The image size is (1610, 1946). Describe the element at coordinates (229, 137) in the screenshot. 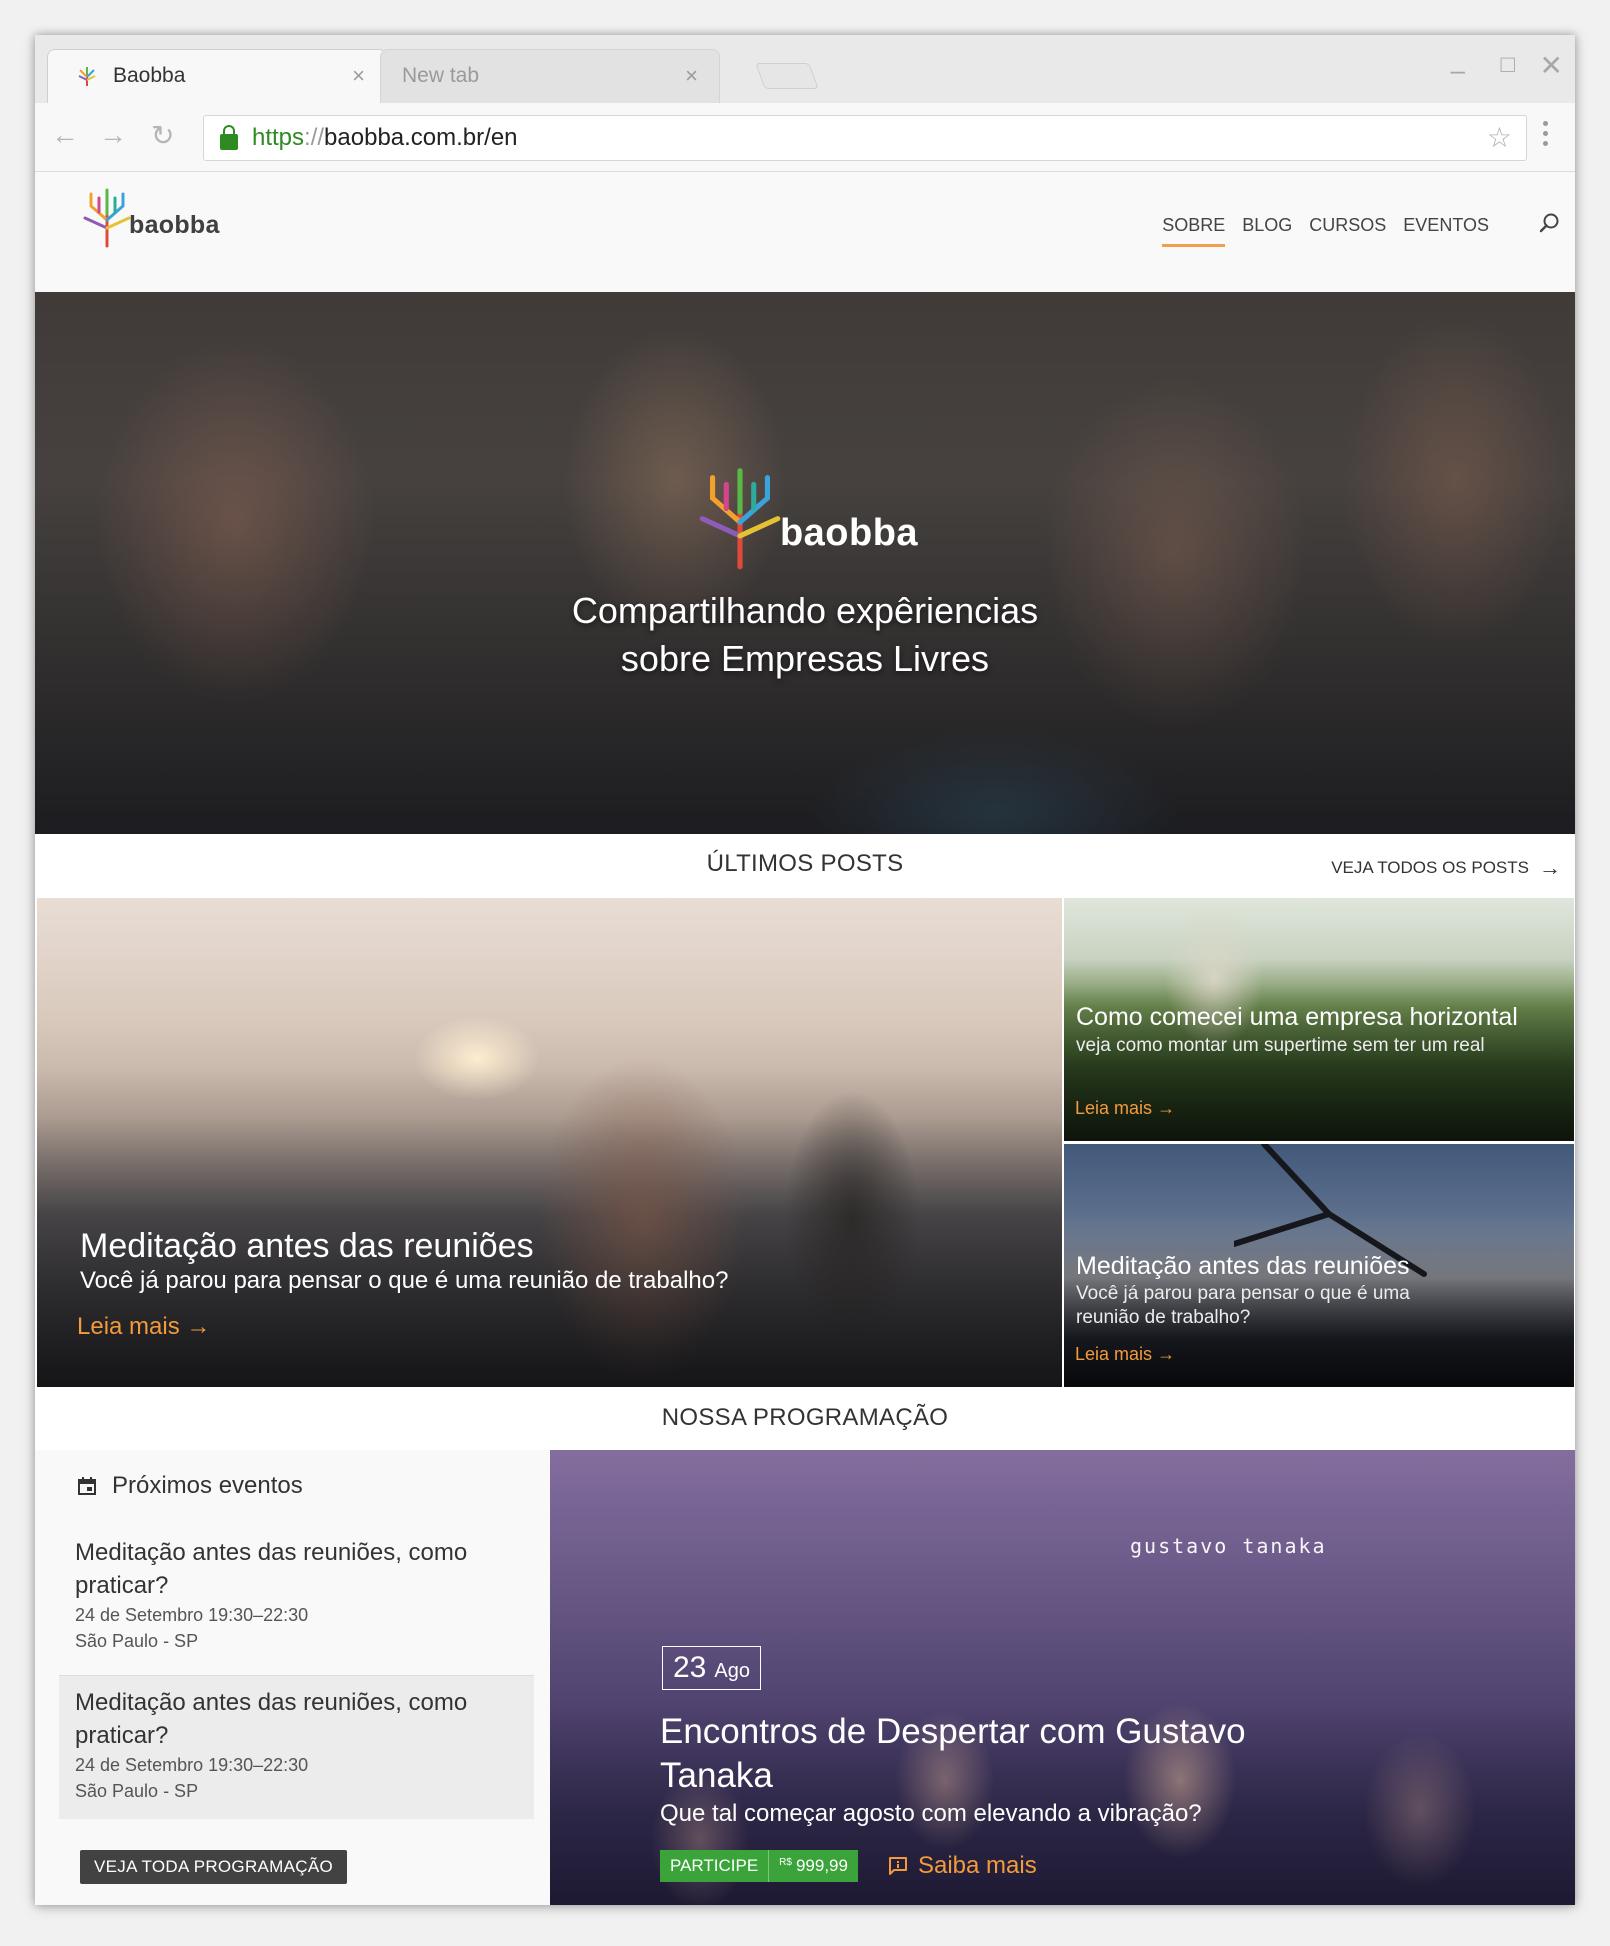

I see `secure-lock-icon` at that location.